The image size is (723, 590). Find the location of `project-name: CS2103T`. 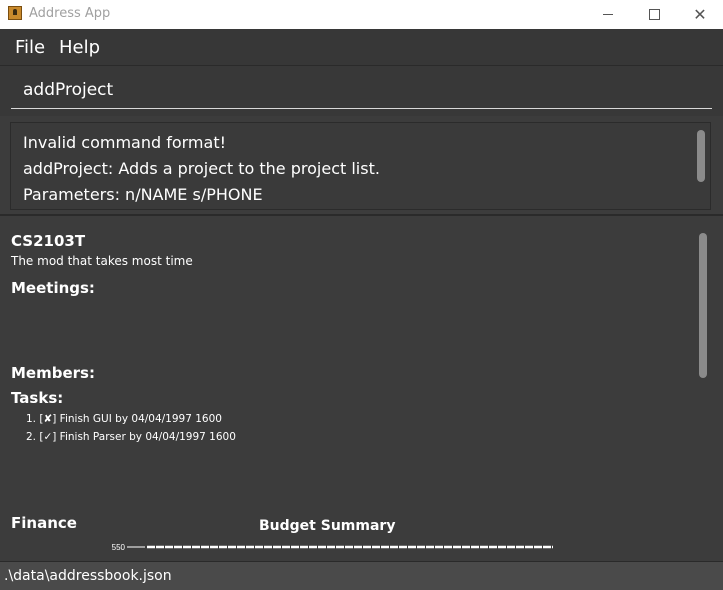

project-name: CS2103T is located at coordinates (48, 241).